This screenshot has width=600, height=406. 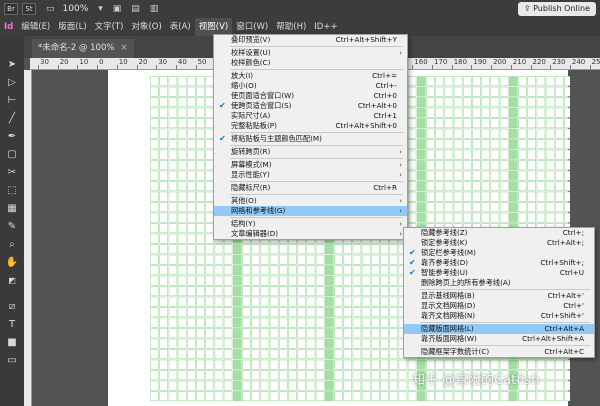 I want to click on publish-online-button: ⇪ Publish Online, so click(x=556, y=9).